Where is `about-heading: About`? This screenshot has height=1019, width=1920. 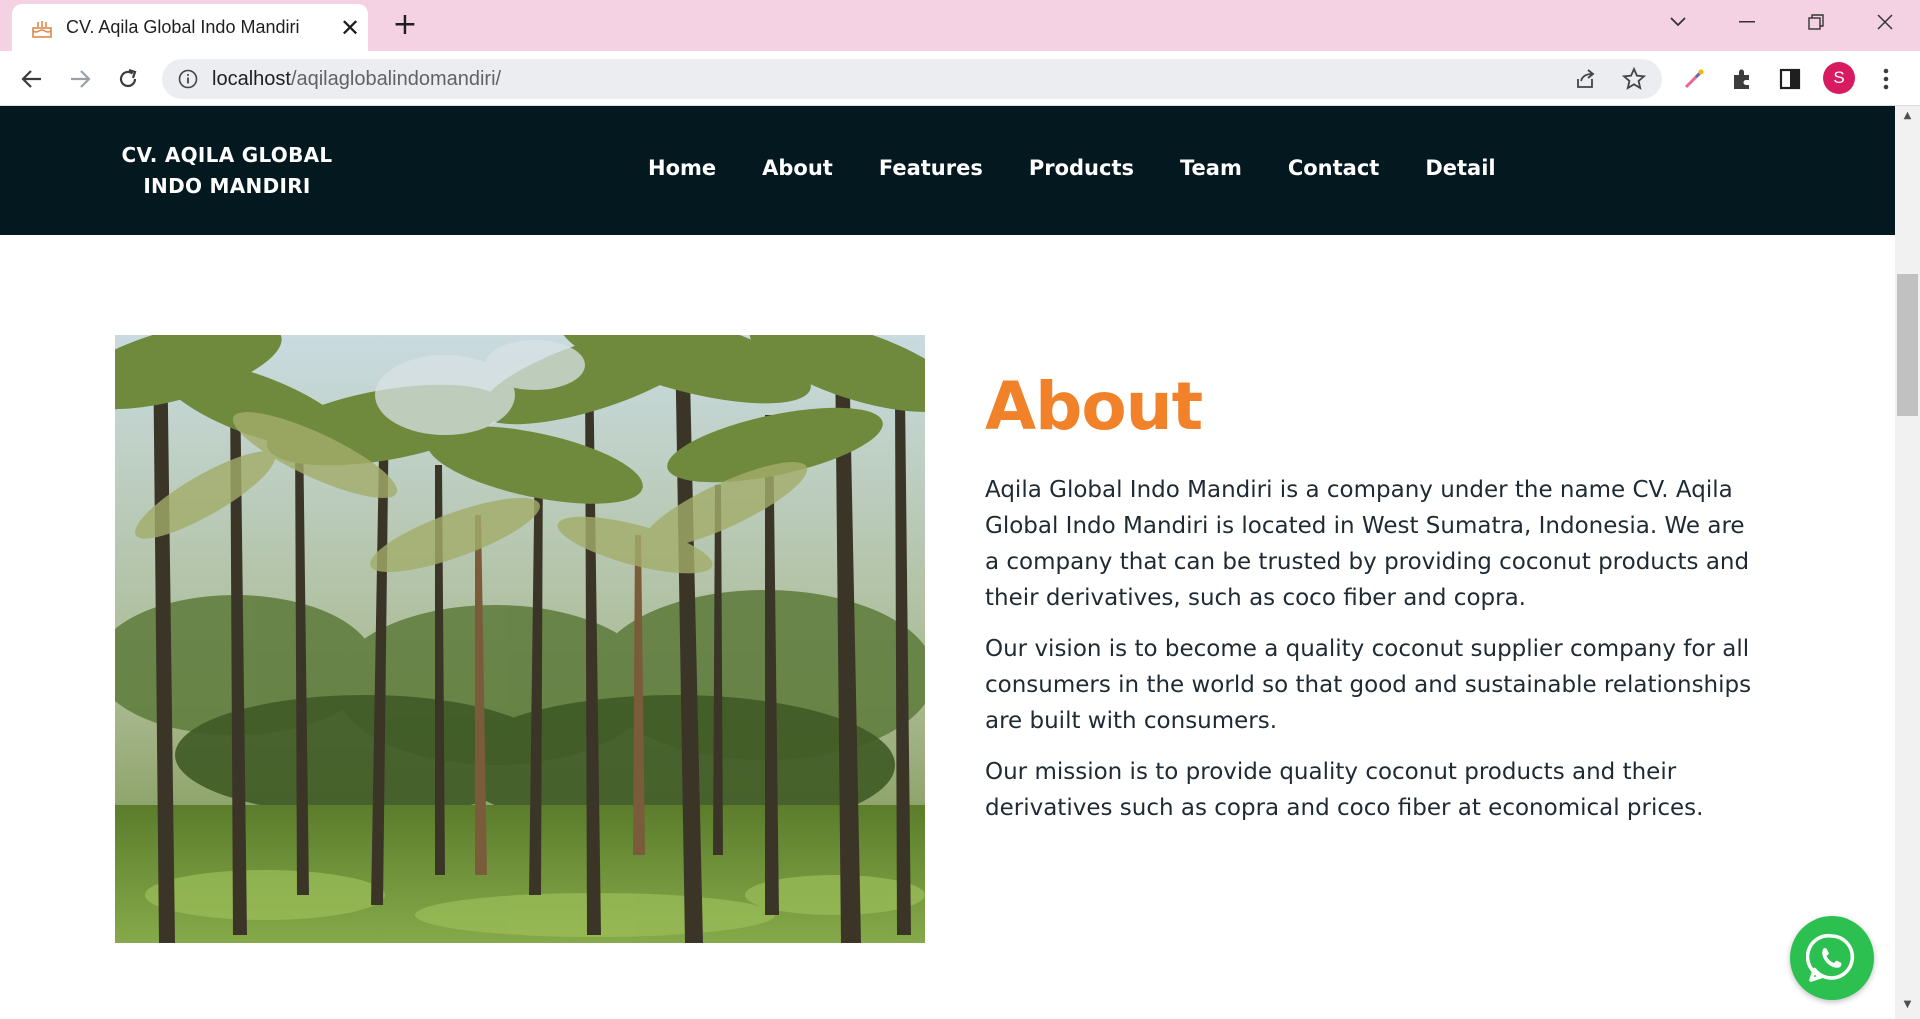
about-heading: About is located at coordinates (1094, 406).